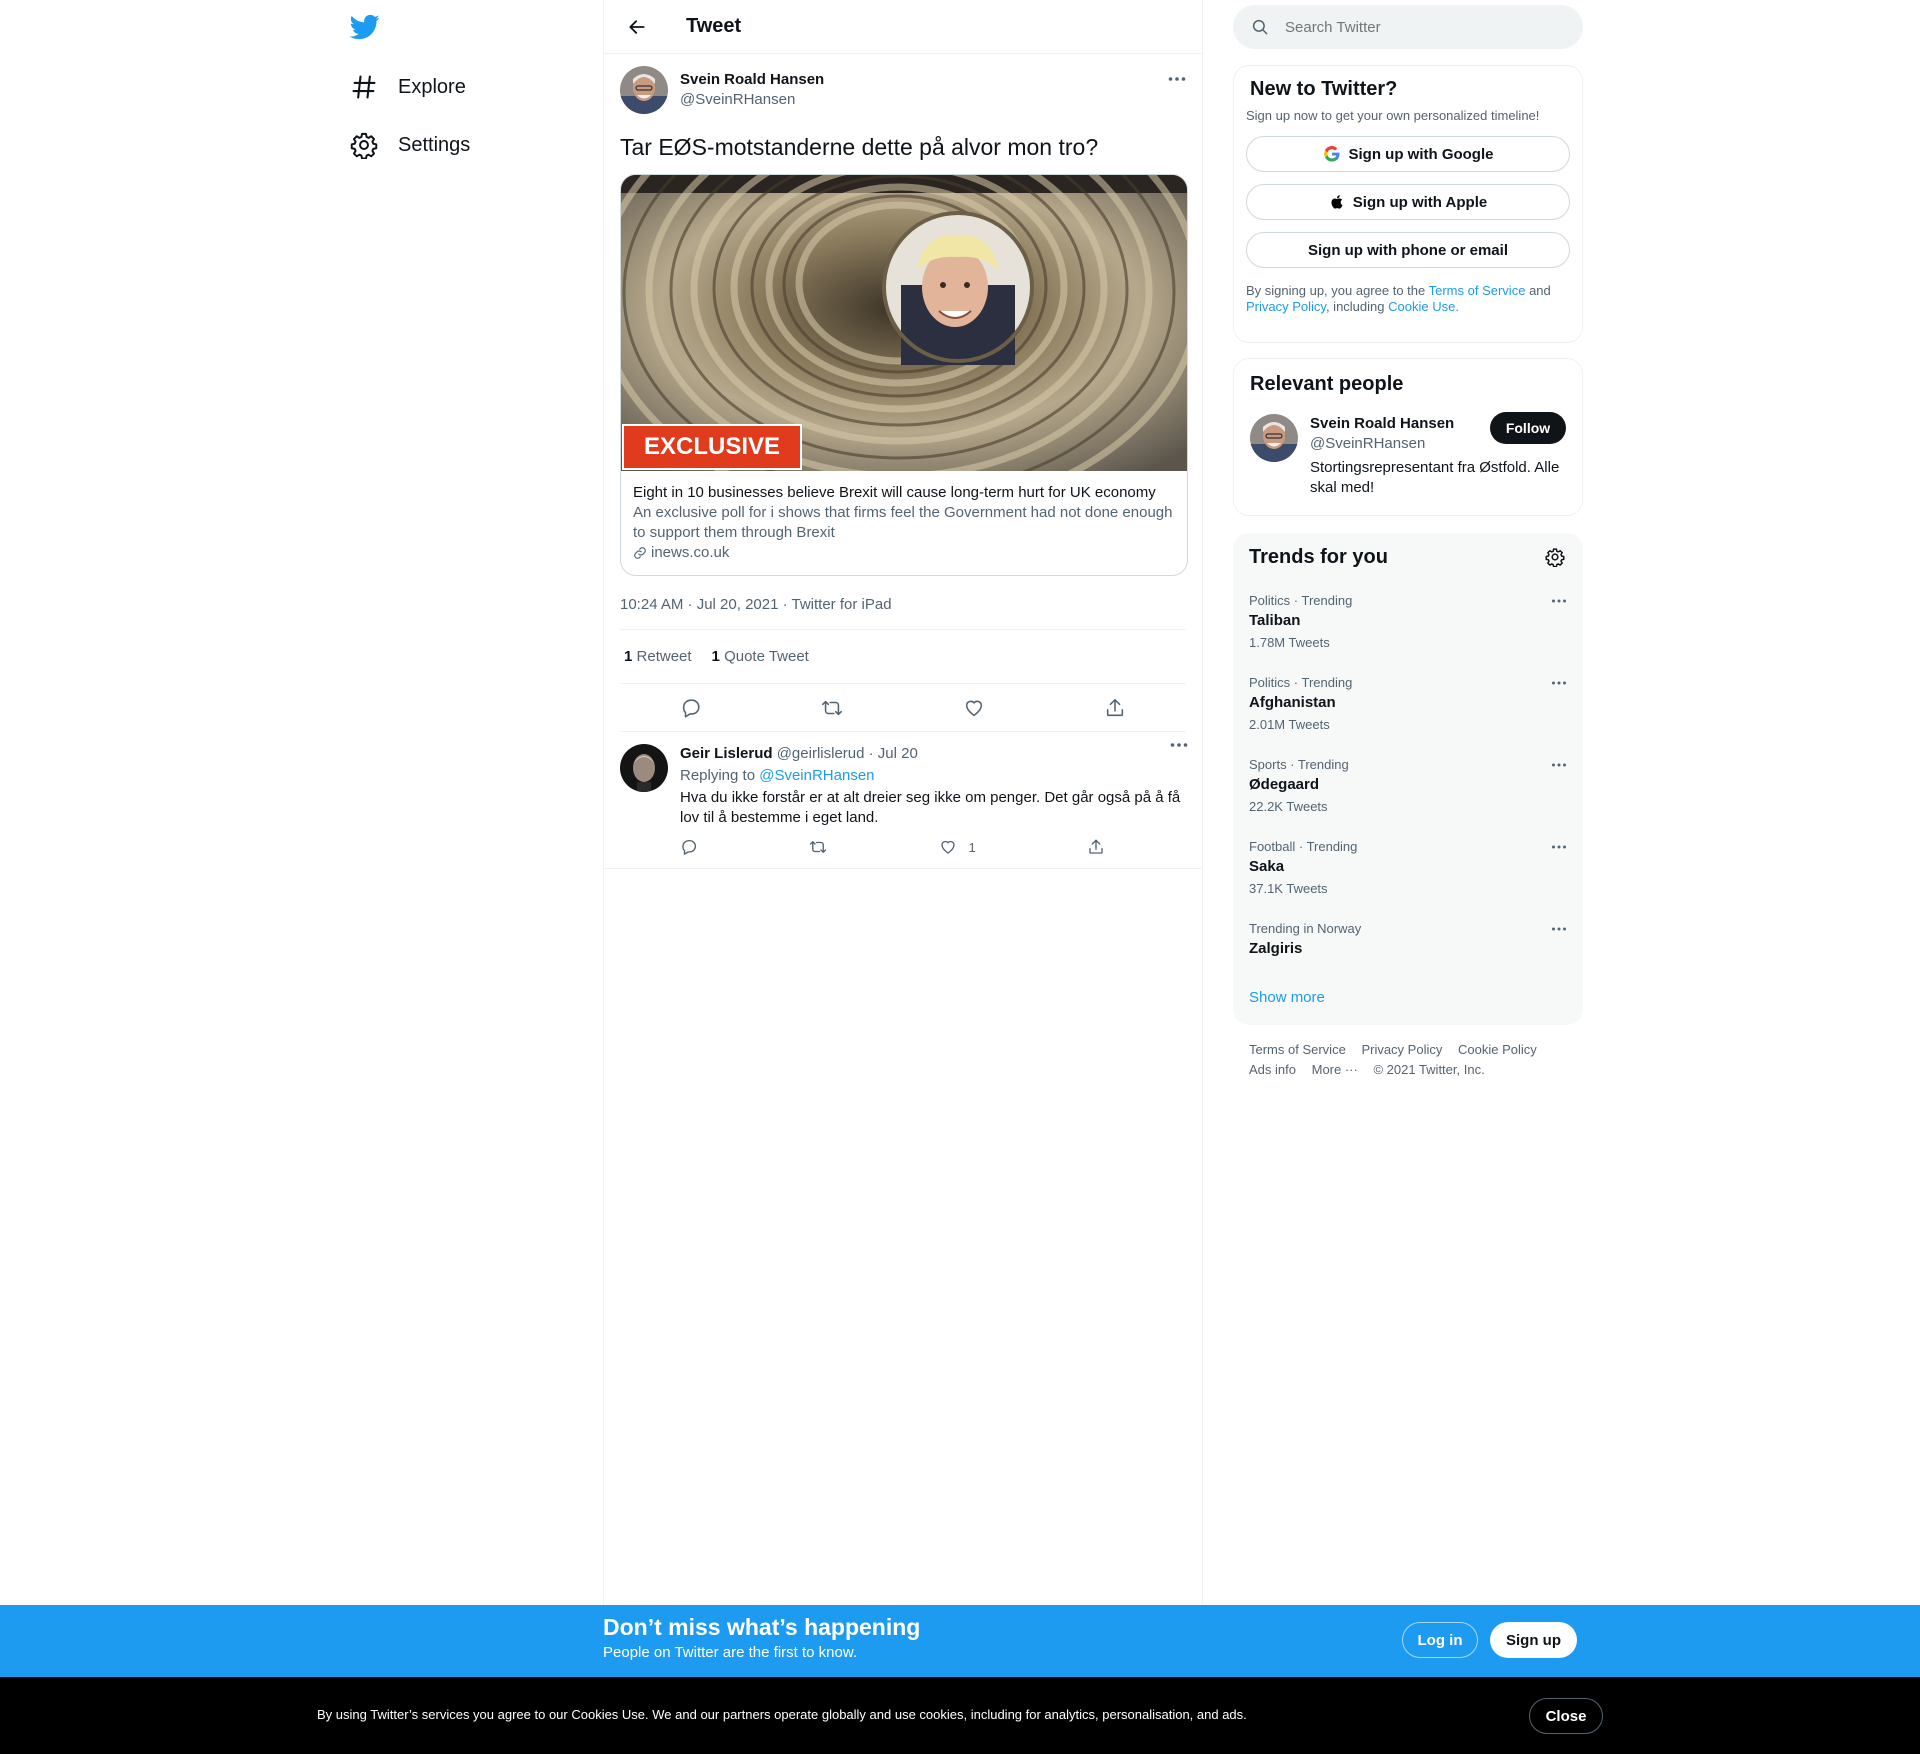 This screenshot has height=1754, width=1920. What do you see at coordinates (972, 847) in the screenshot?
I see `reply-like-count: 1` at bounding box center [972, 847].